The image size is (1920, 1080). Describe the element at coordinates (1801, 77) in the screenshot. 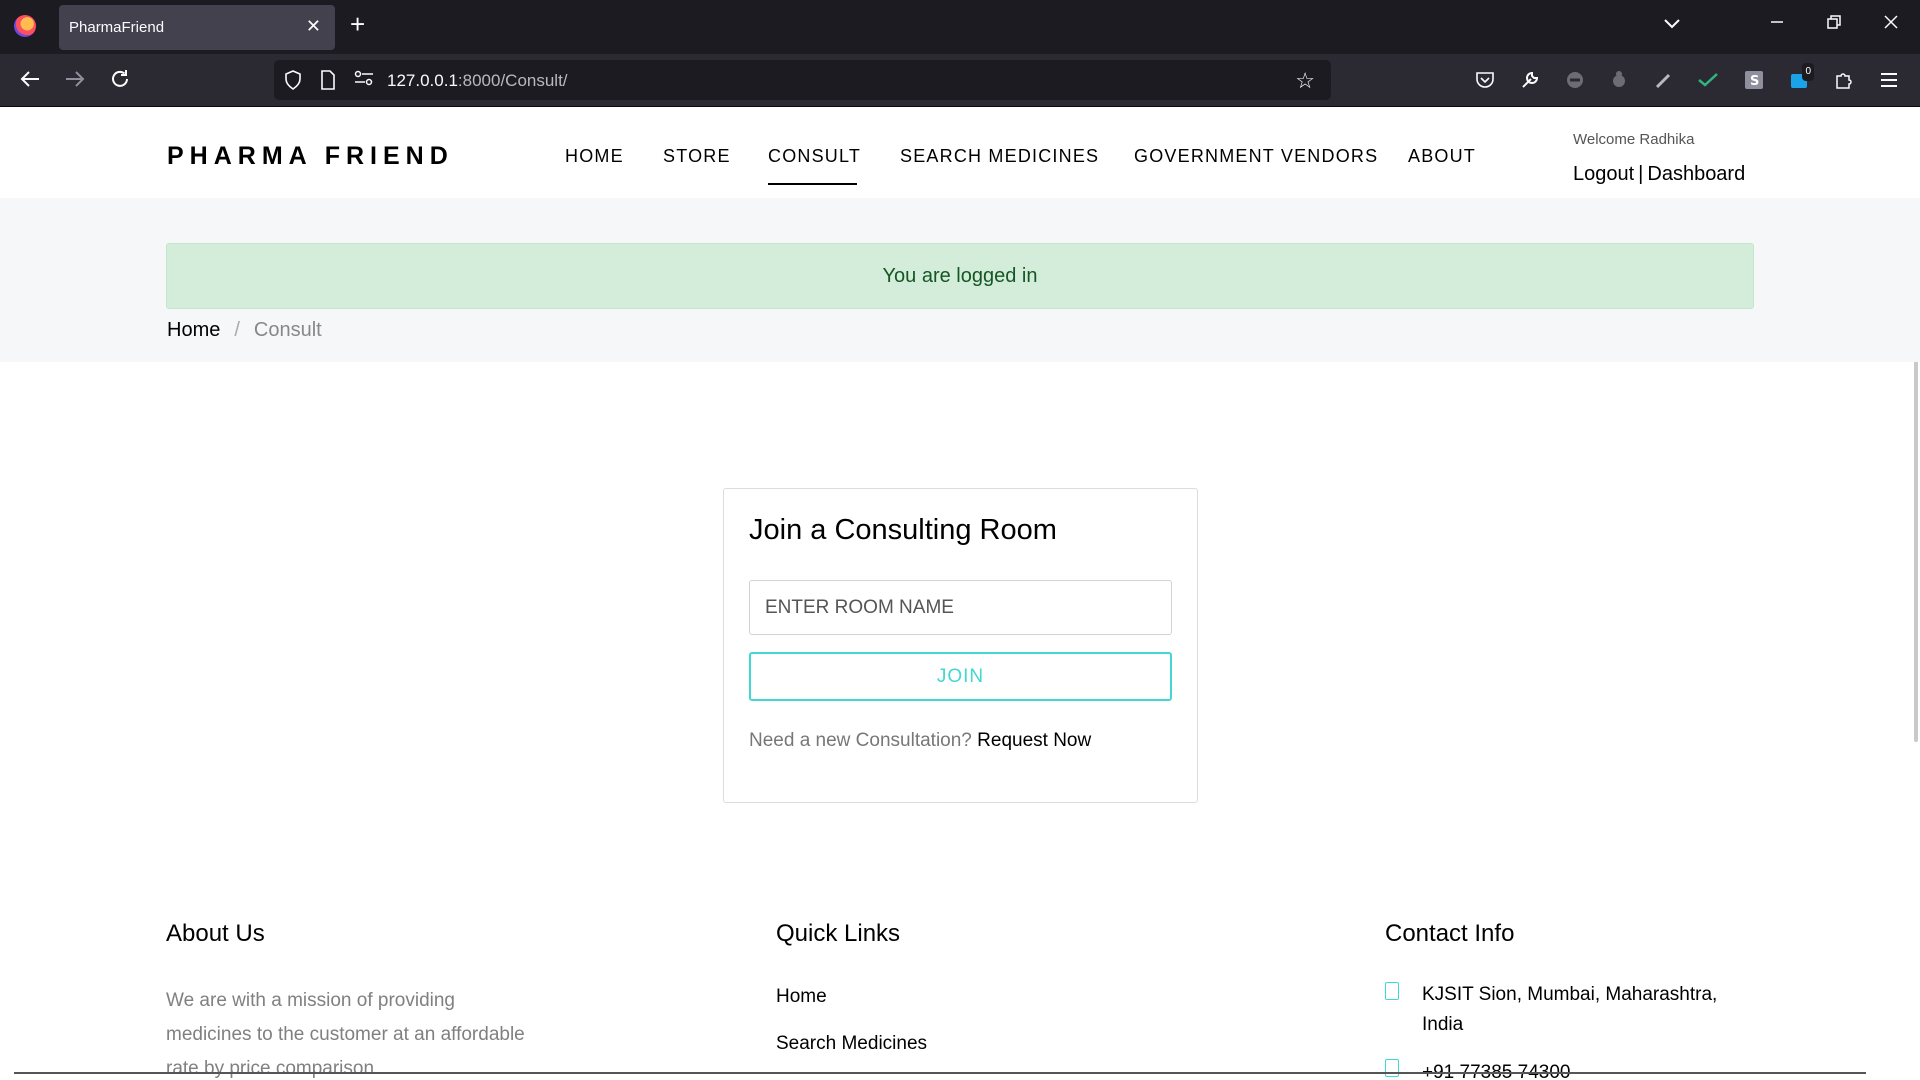

I see `extension-badge-icon: 0` at that location.